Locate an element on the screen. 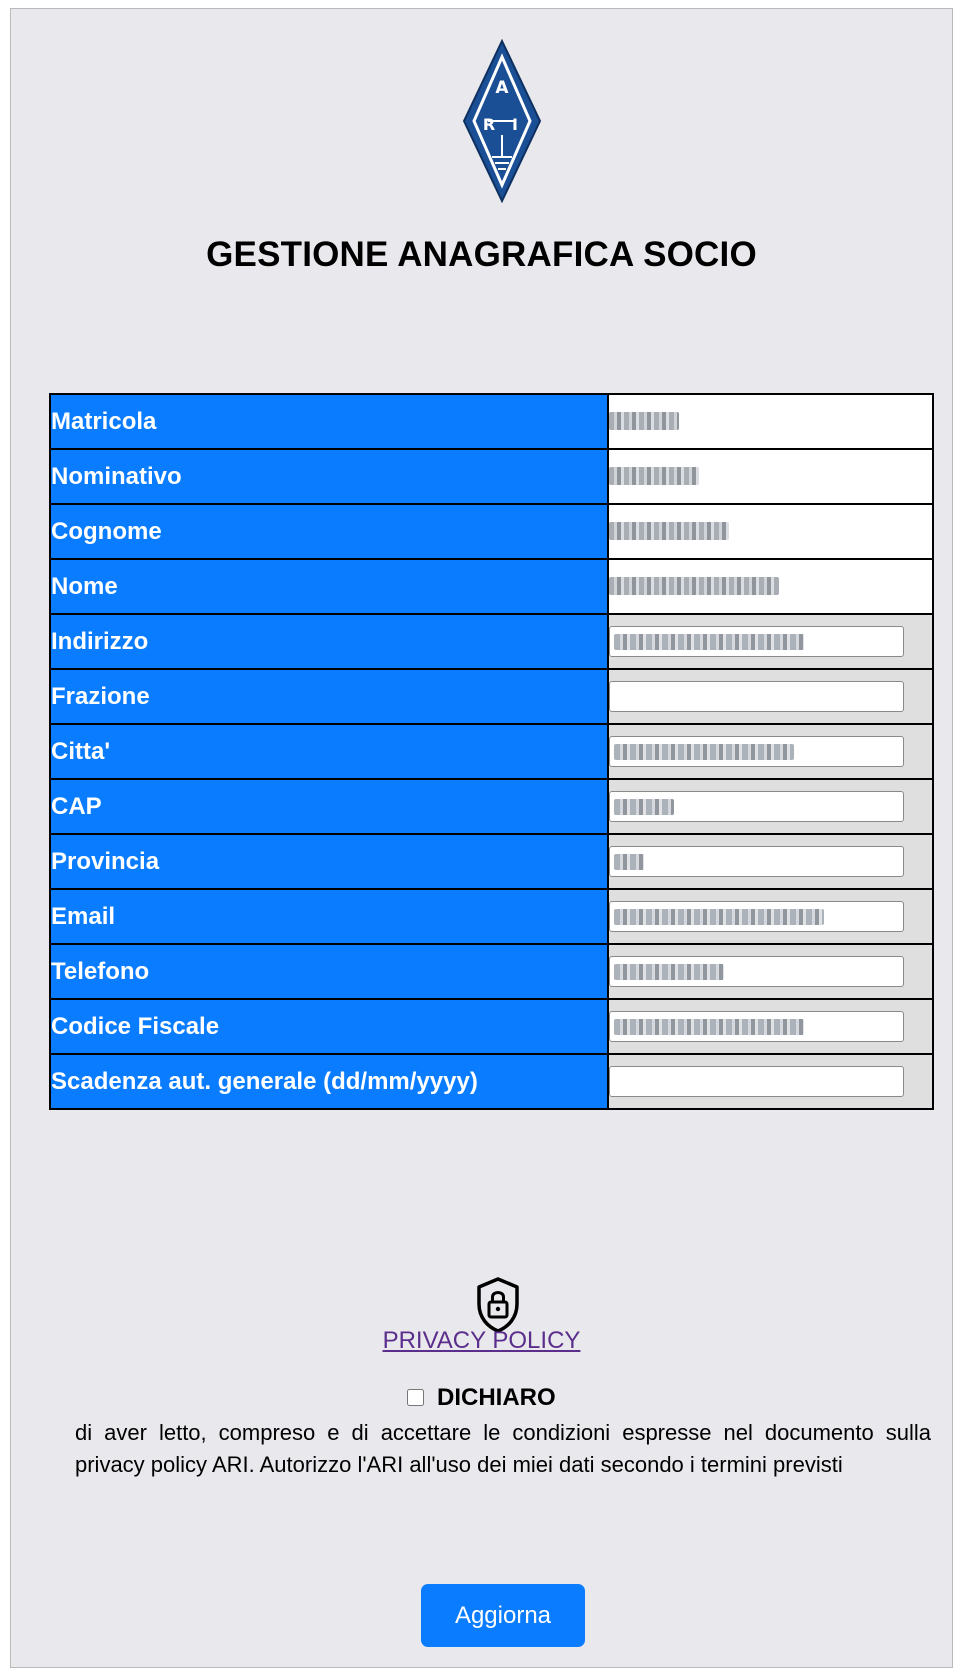  svg-text: A is located at coordinates (502, 88).